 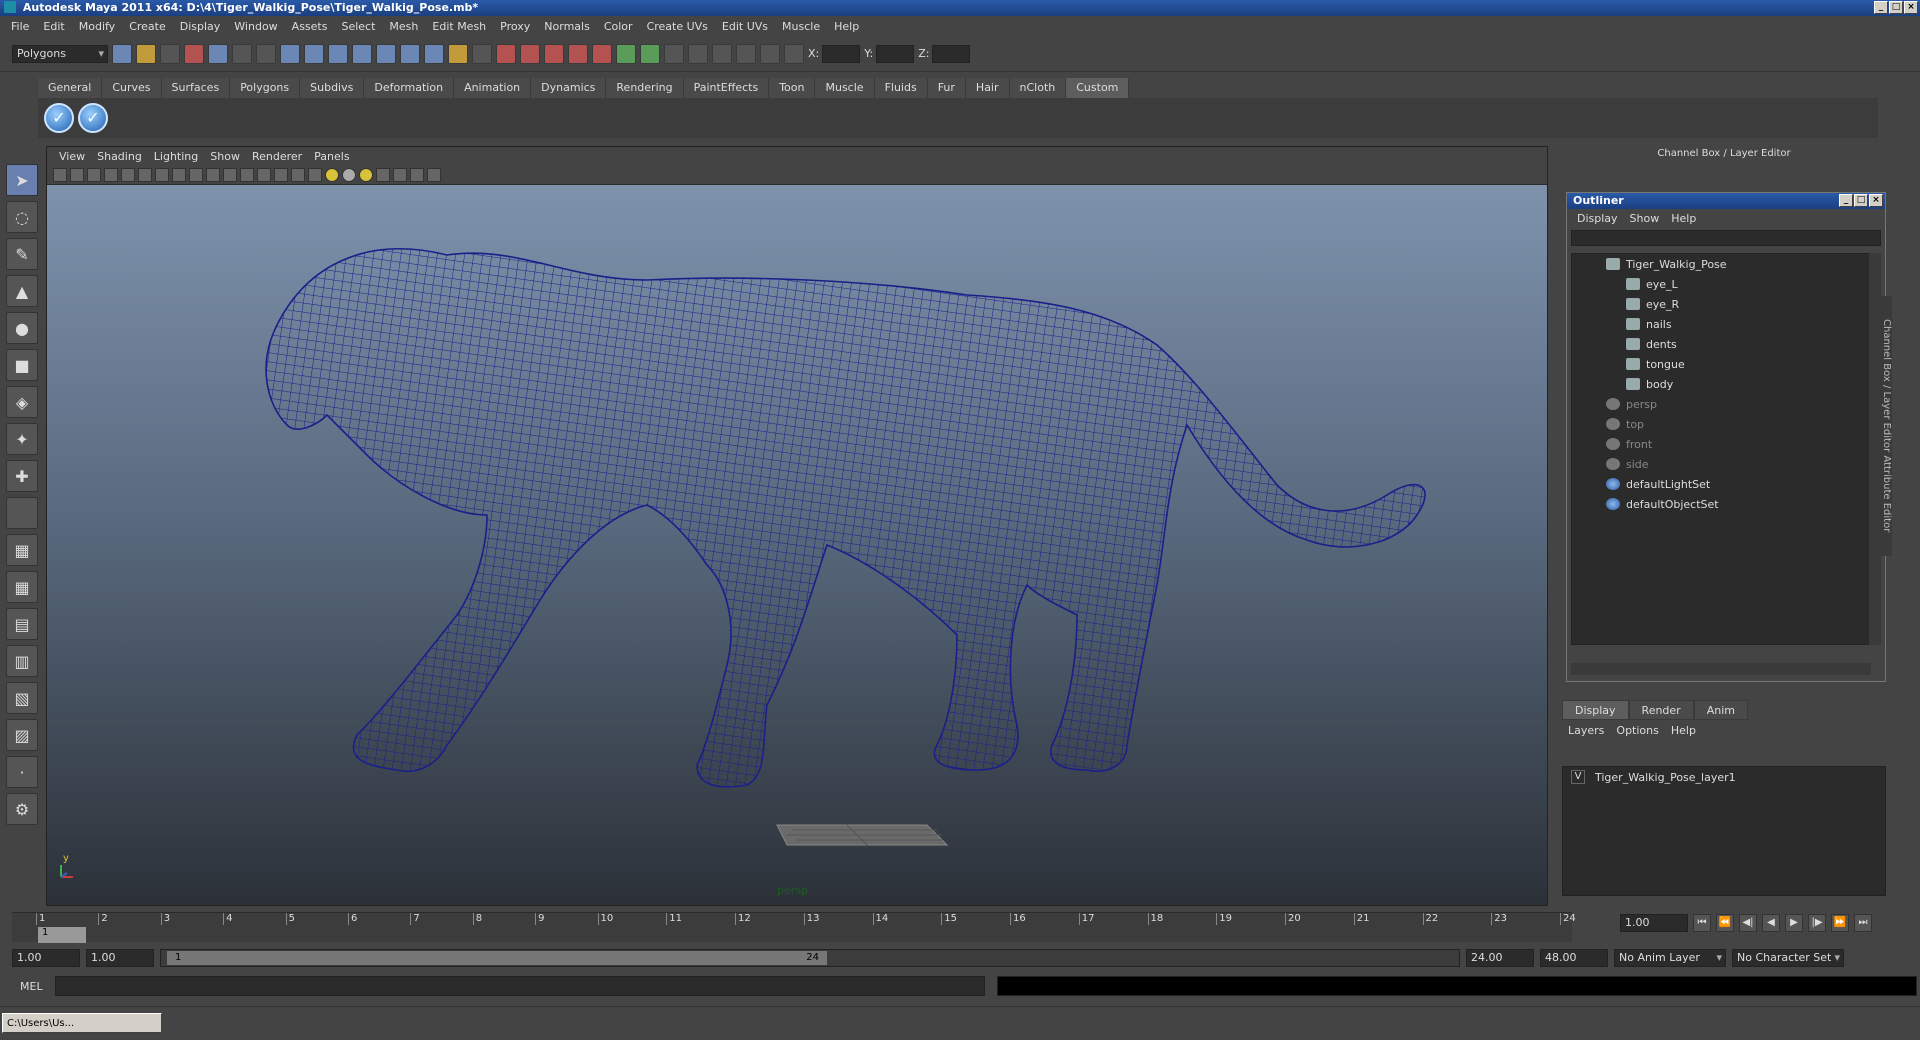 What do you see at coordinates (266, 53) in the screenshot?
I see `filter-icon` at bounding box center [266, 53].